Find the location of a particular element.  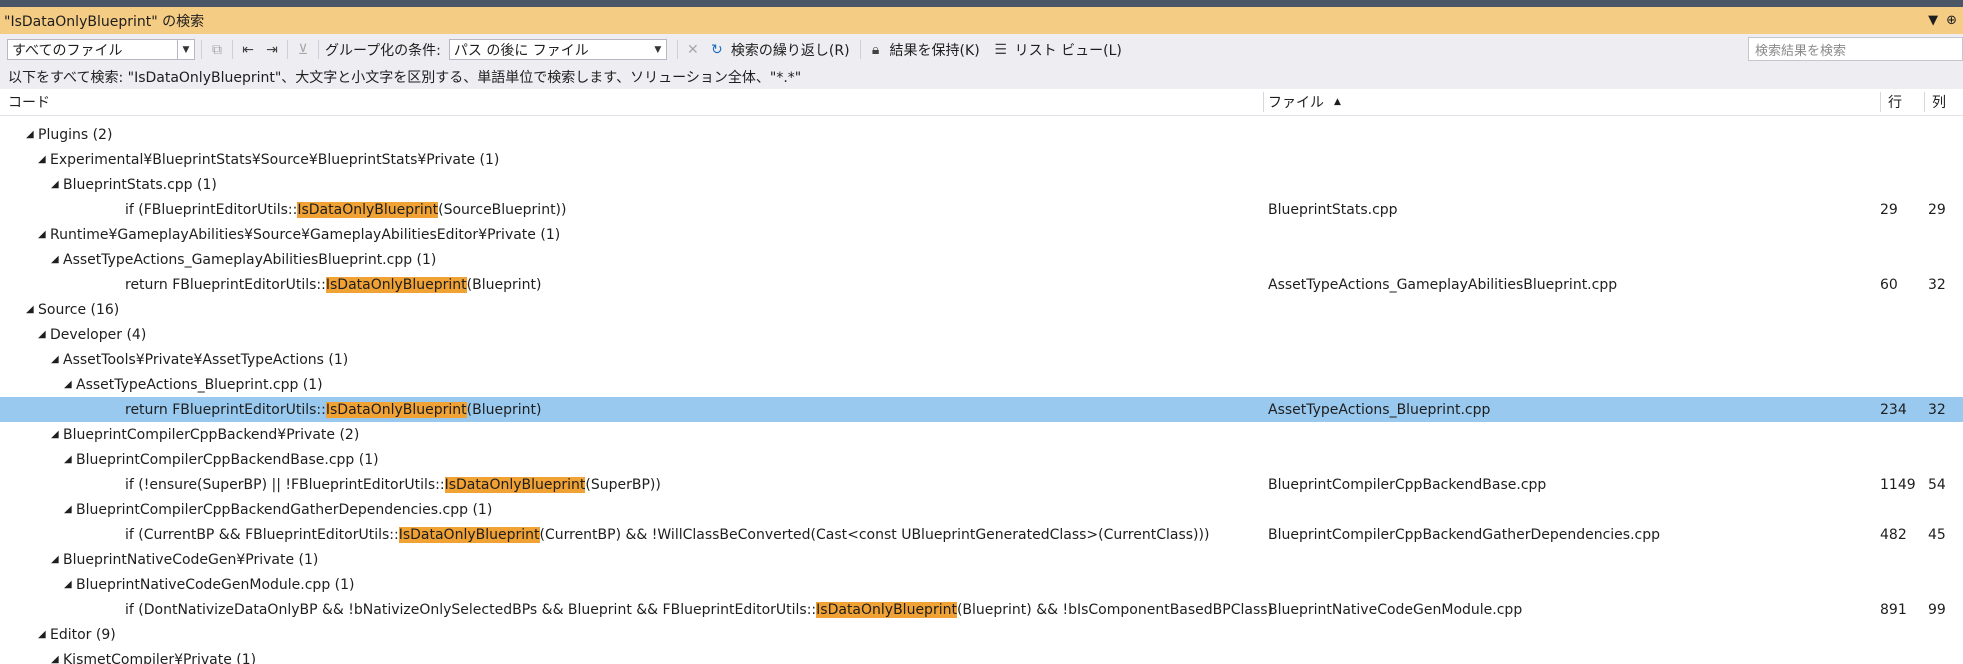

group-label: Source (16) is located at coordinates (79, 309).